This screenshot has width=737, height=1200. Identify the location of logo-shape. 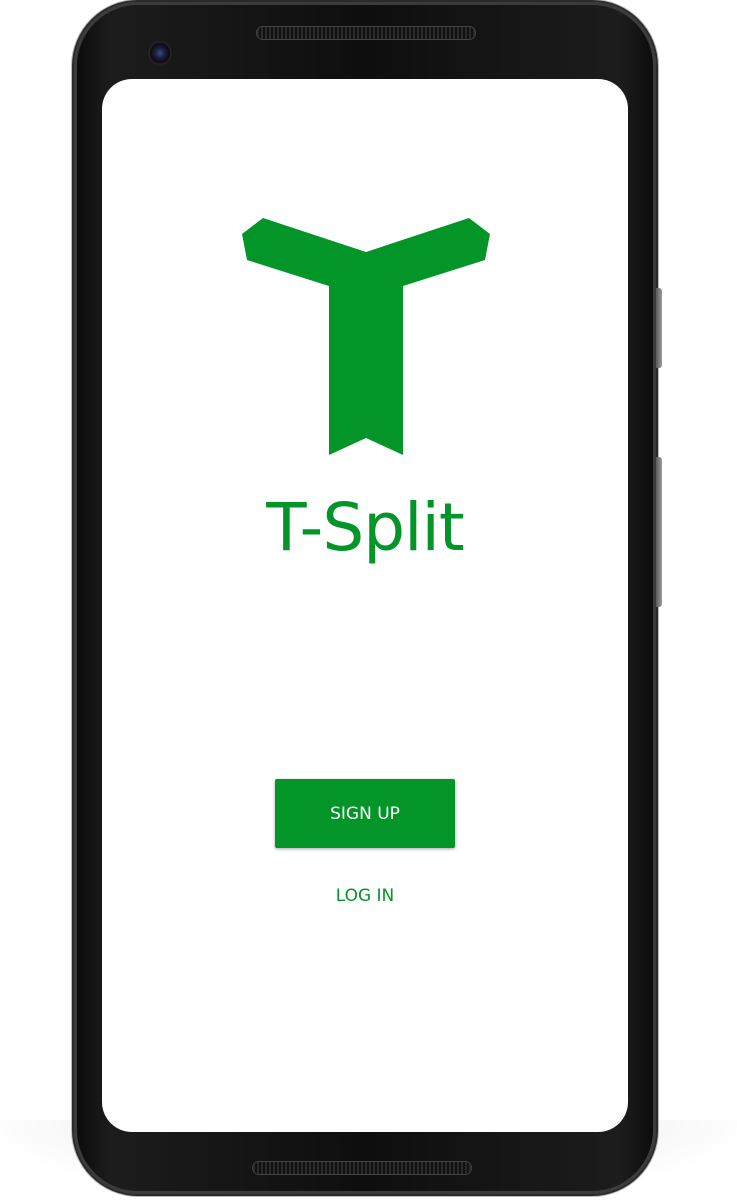
(366, 336).